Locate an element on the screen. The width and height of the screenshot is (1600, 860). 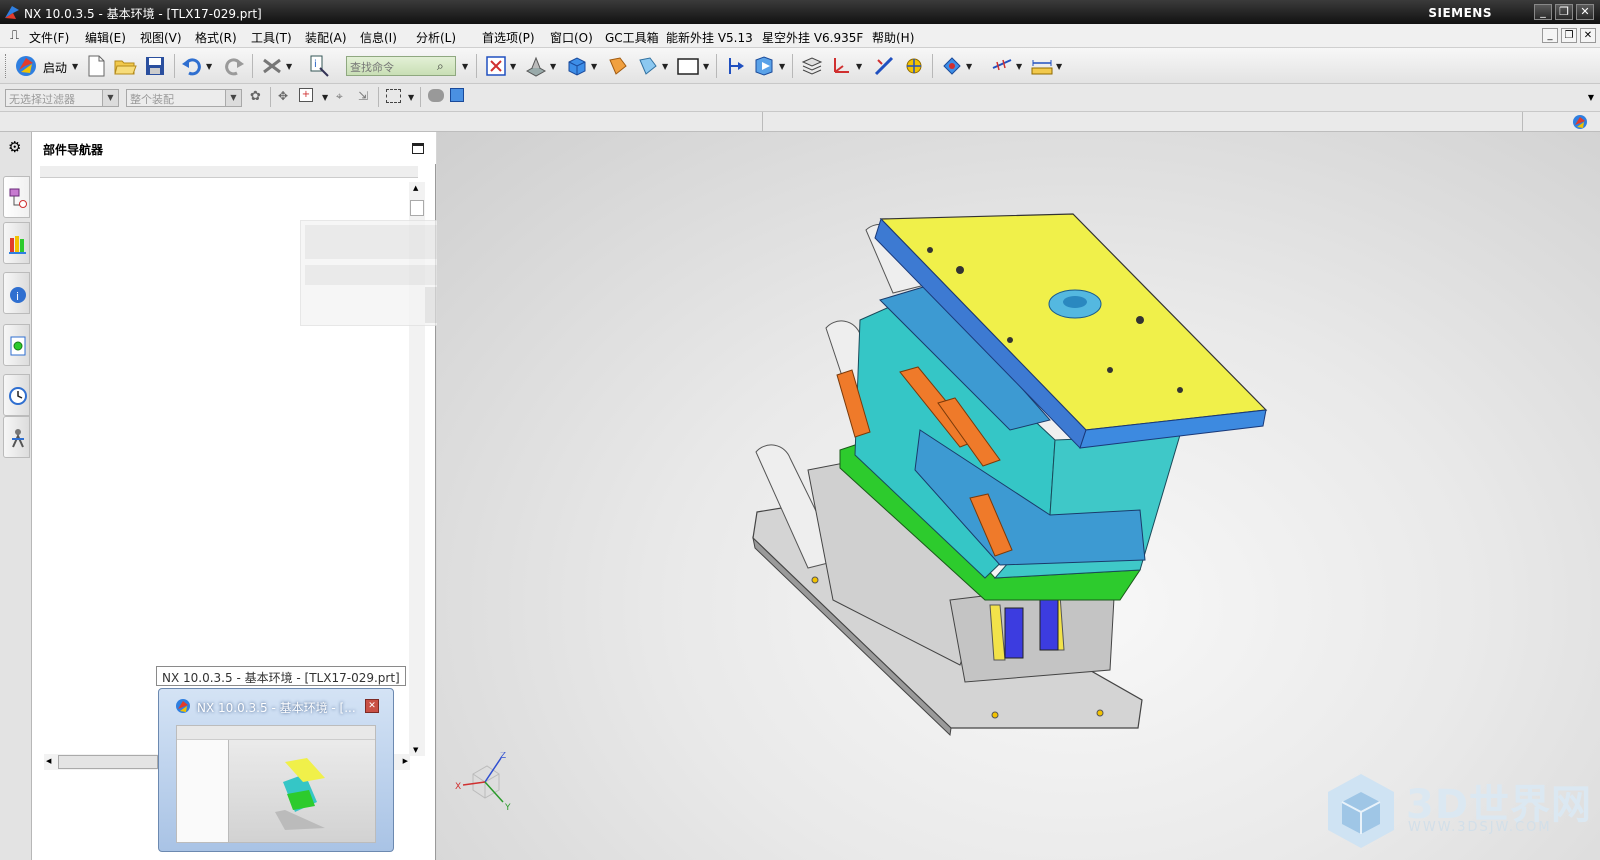
command-finder-icon: i is located at coordinates (320, 66).